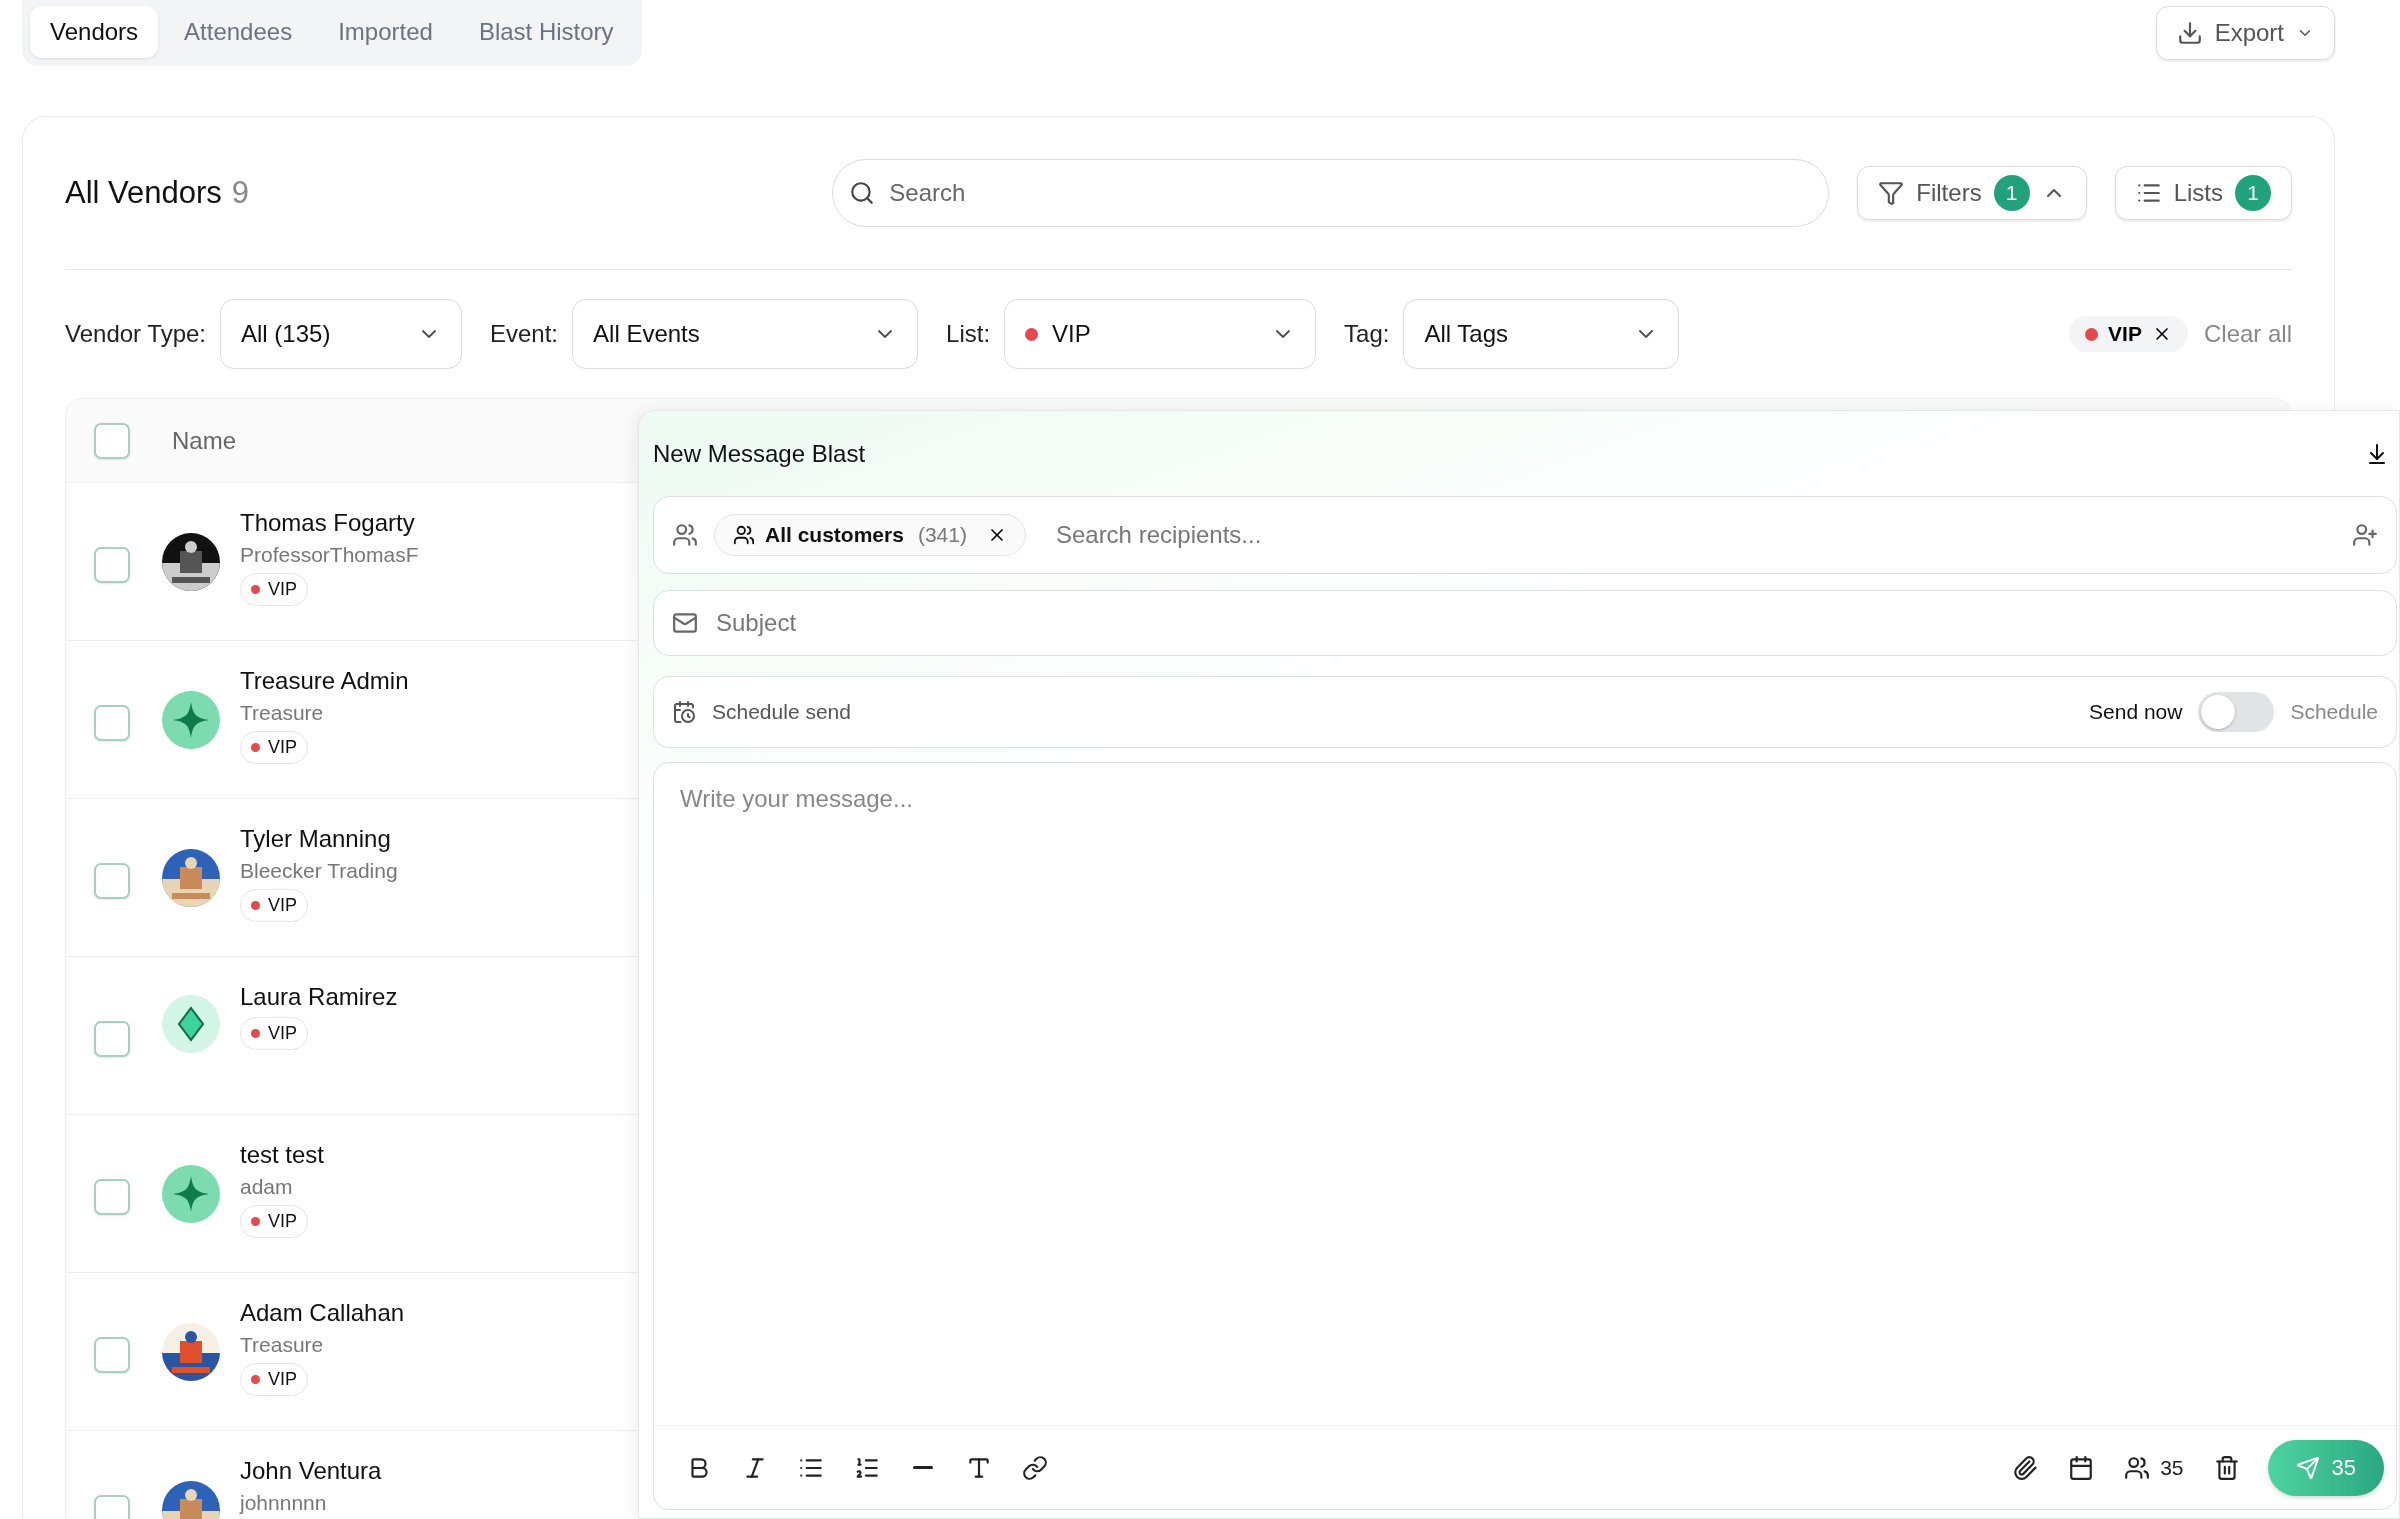 The width and height of the screenshot is (2400, 1519). What do you see at coordinates (2307, 1467) in the screenshot?
I see `send-icon` at bounding box center [2307, 1467].